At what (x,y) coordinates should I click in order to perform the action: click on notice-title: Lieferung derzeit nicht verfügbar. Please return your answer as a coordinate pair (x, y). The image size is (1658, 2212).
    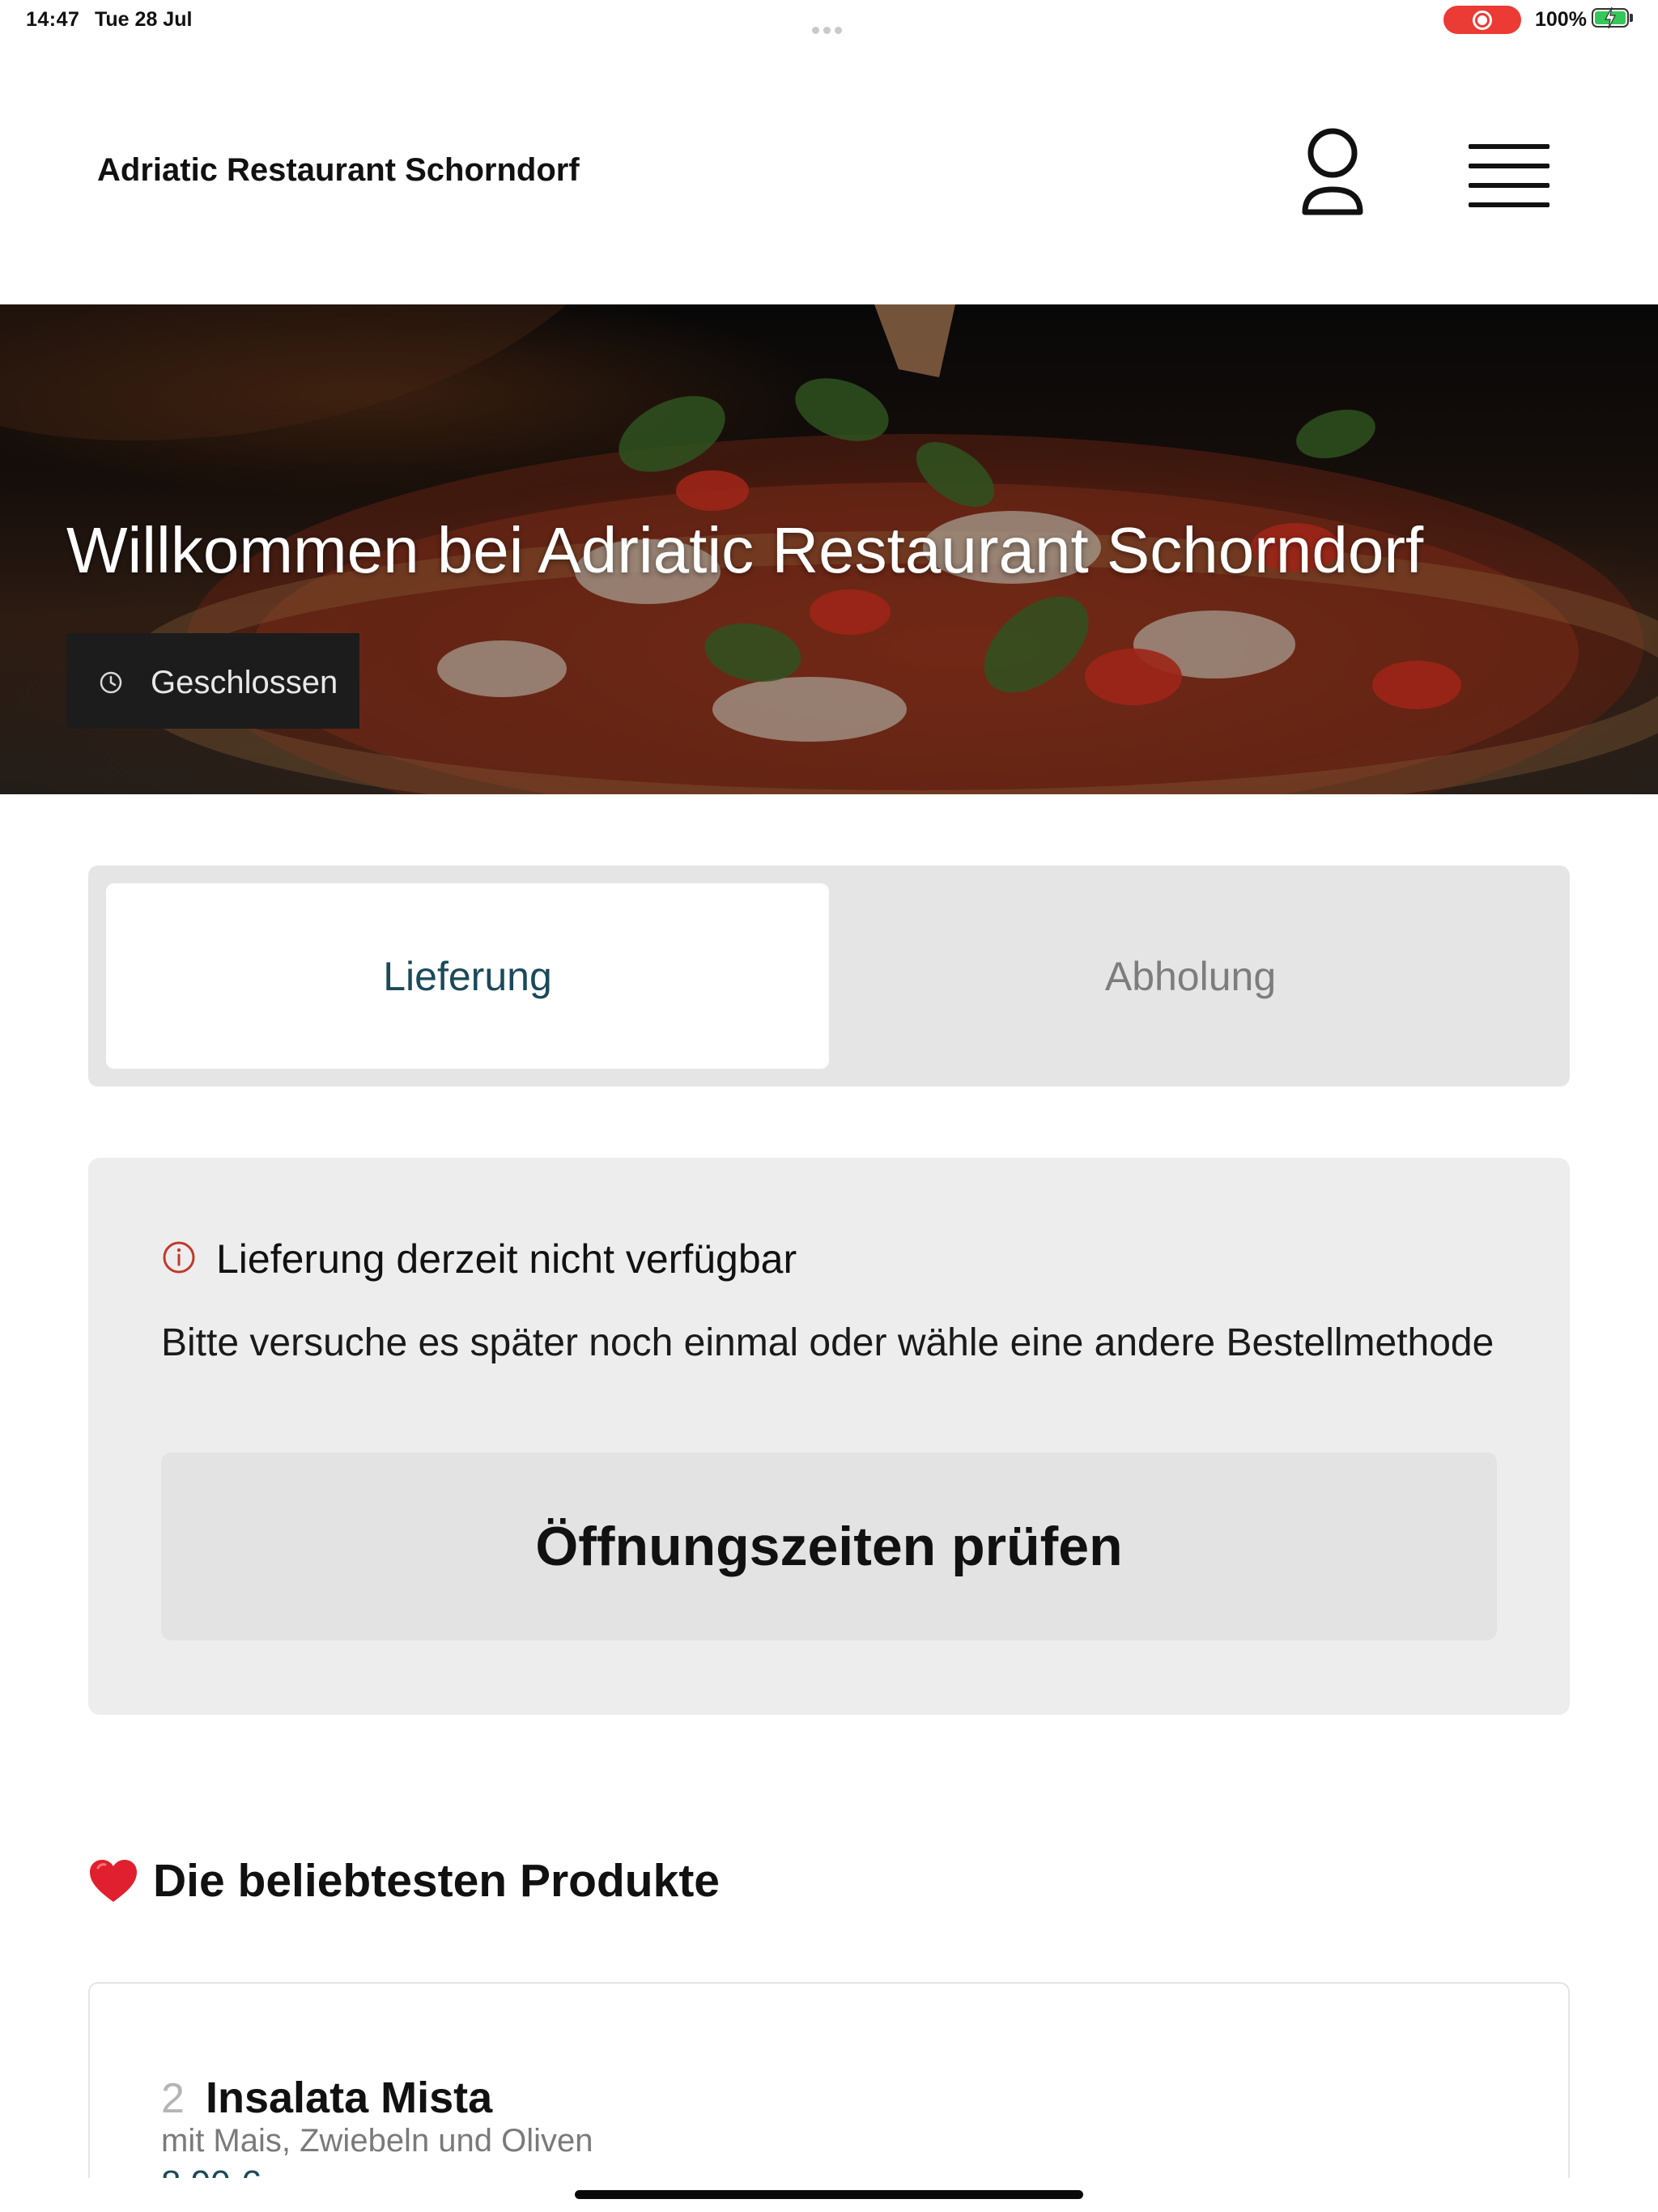
    Looking at the image, I should click on (506, 1259).